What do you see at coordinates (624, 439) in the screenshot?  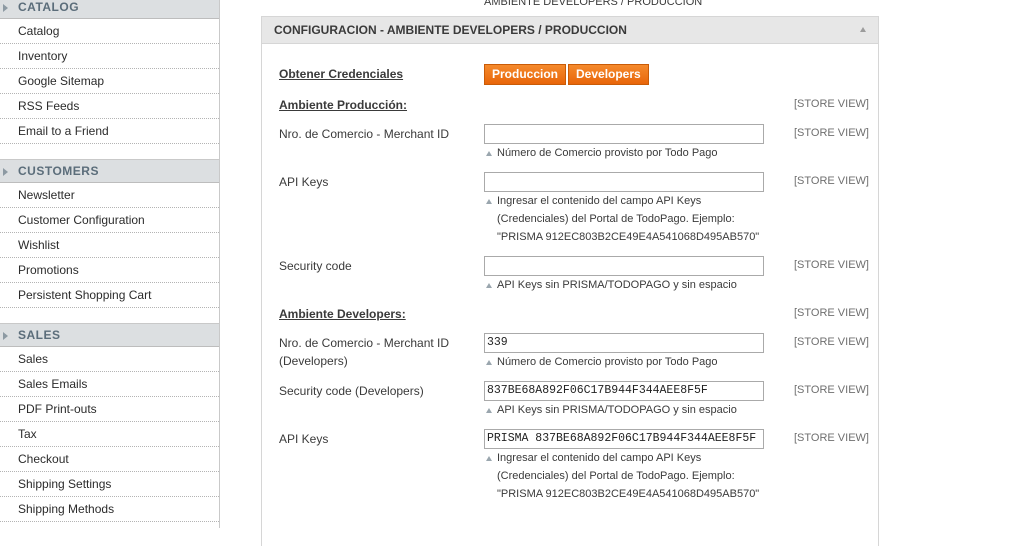 I see `dev-apikeys-input: PRISMA 837BE68A892F06C17B944F344AEE8F5F` at bounding box center [624, 439].